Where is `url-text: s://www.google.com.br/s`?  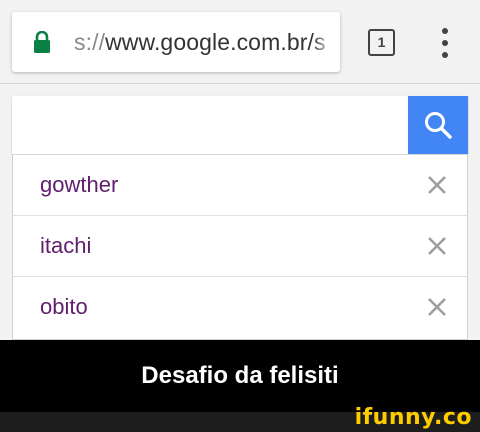 url-text: s://www.google.com.br/s is located at coordinates (200, 42).